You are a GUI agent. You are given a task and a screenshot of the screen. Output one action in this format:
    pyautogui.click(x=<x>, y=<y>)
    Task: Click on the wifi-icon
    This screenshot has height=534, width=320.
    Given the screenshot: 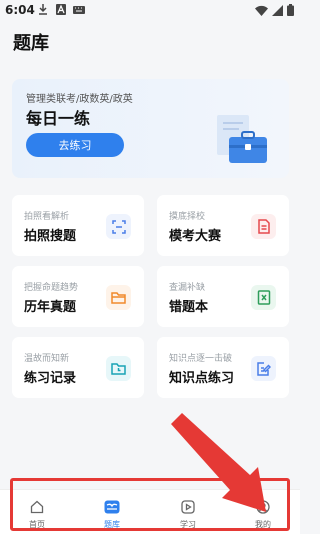 What is the action you would take?
    pyautogui.click(x=261, y=12)
    